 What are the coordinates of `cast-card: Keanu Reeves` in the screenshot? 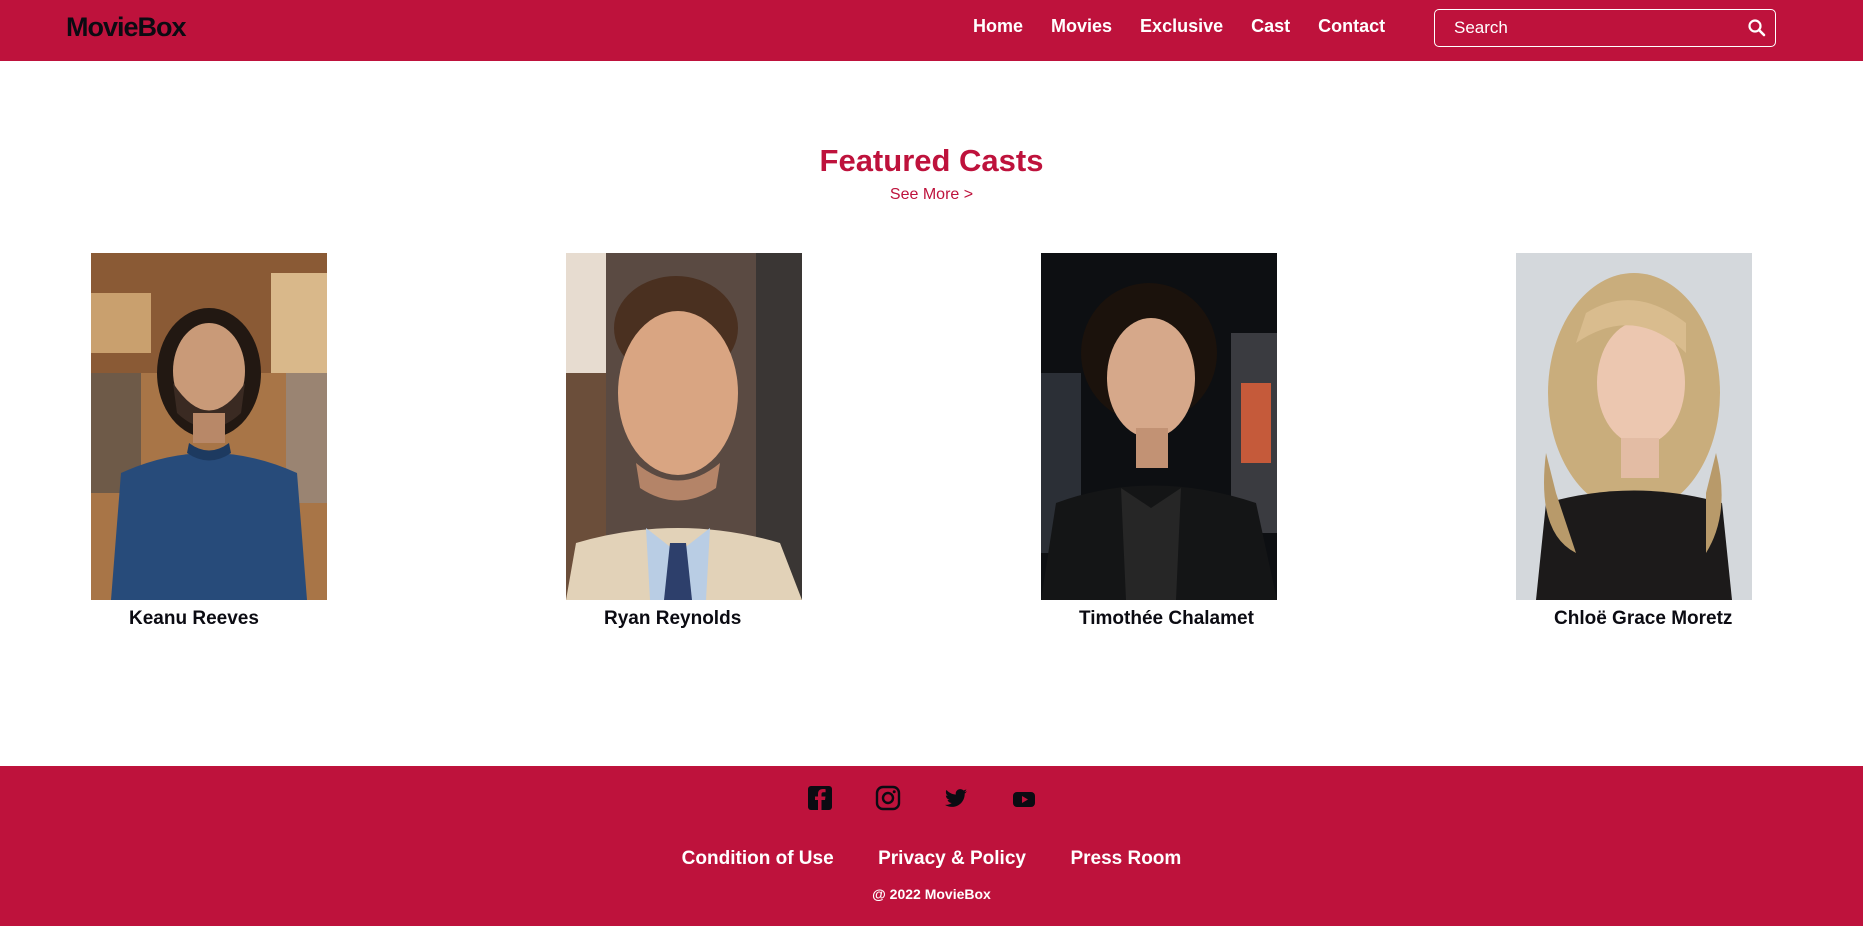 It's located at (209, 441).